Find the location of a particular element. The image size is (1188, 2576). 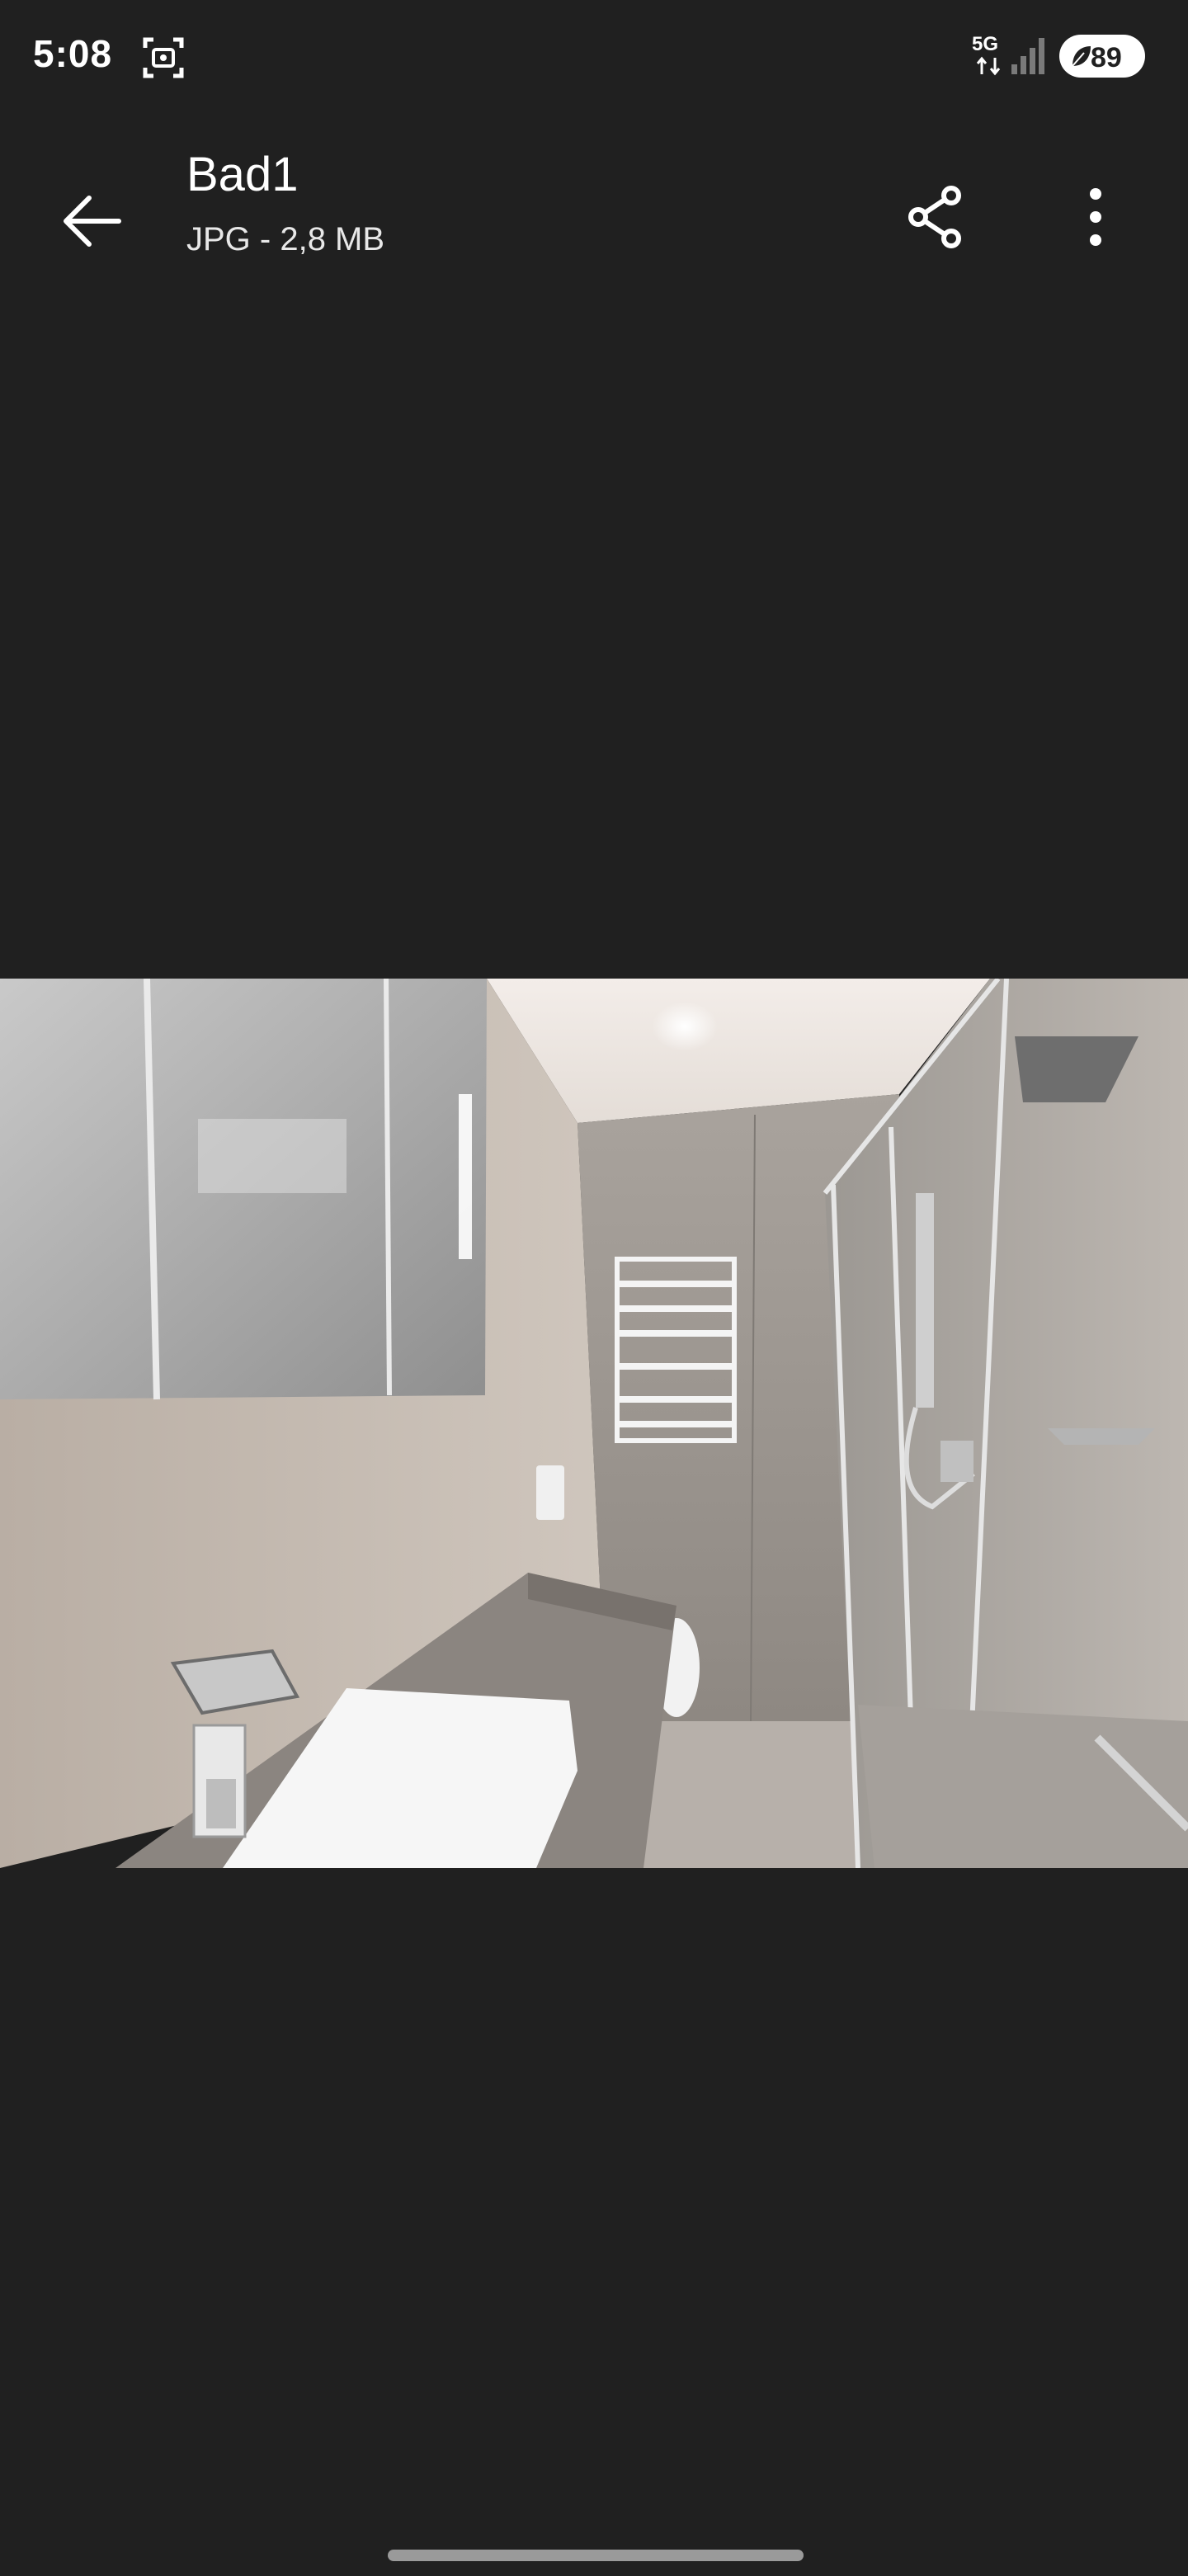

more-options-button is located at coordinates (1095, 217).